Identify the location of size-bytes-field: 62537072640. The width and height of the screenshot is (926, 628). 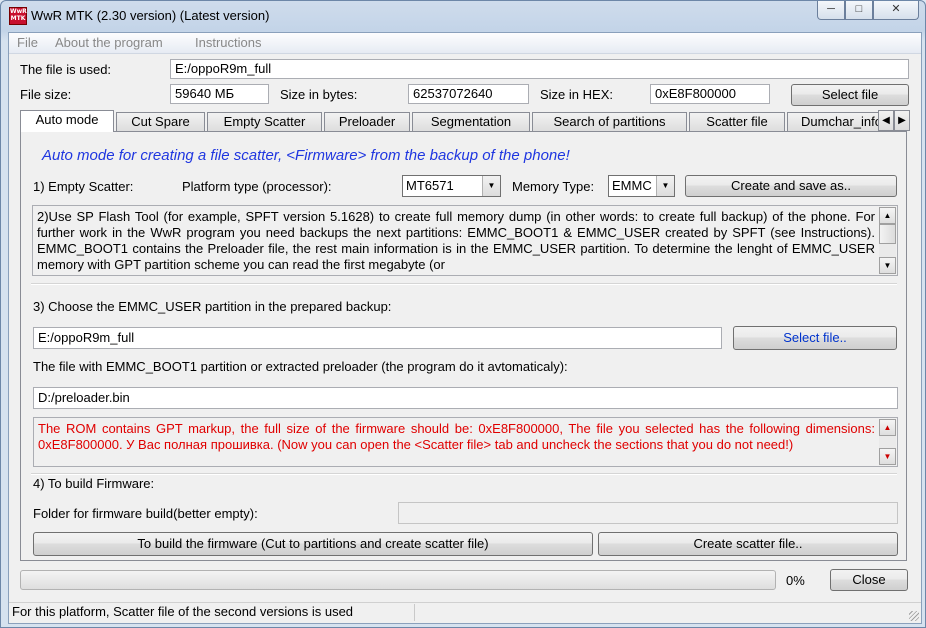
(468, 94).